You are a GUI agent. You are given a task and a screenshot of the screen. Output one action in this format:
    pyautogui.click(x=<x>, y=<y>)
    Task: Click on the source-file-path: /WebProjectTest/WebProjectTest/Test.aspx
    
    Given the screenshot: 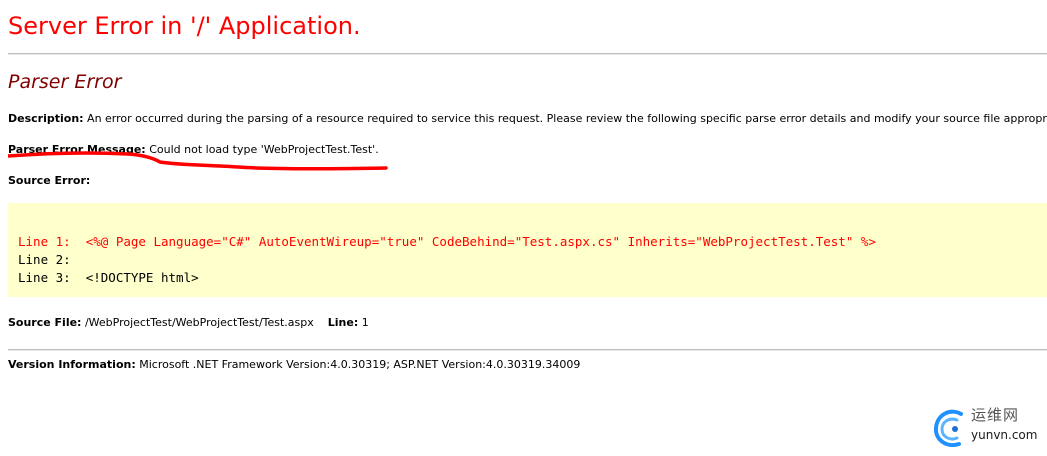 What is the action you would take?
    pyautogui.click(x=199, y=322)
    